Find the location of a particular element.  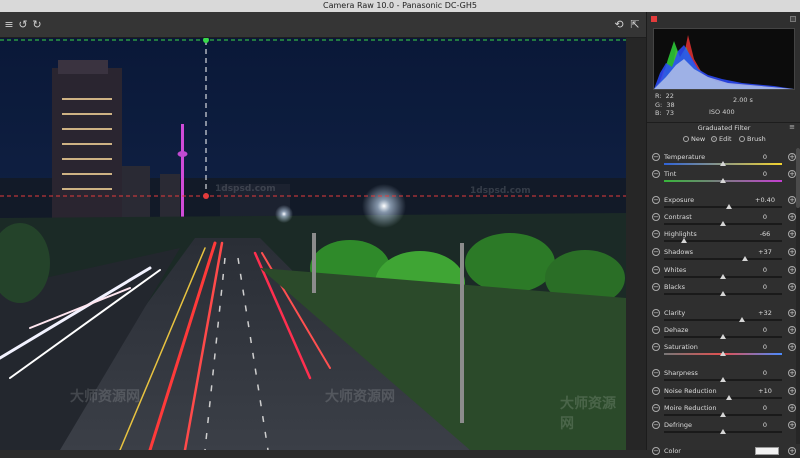

scrollbar-thumb is located at coordinates (798, 178).